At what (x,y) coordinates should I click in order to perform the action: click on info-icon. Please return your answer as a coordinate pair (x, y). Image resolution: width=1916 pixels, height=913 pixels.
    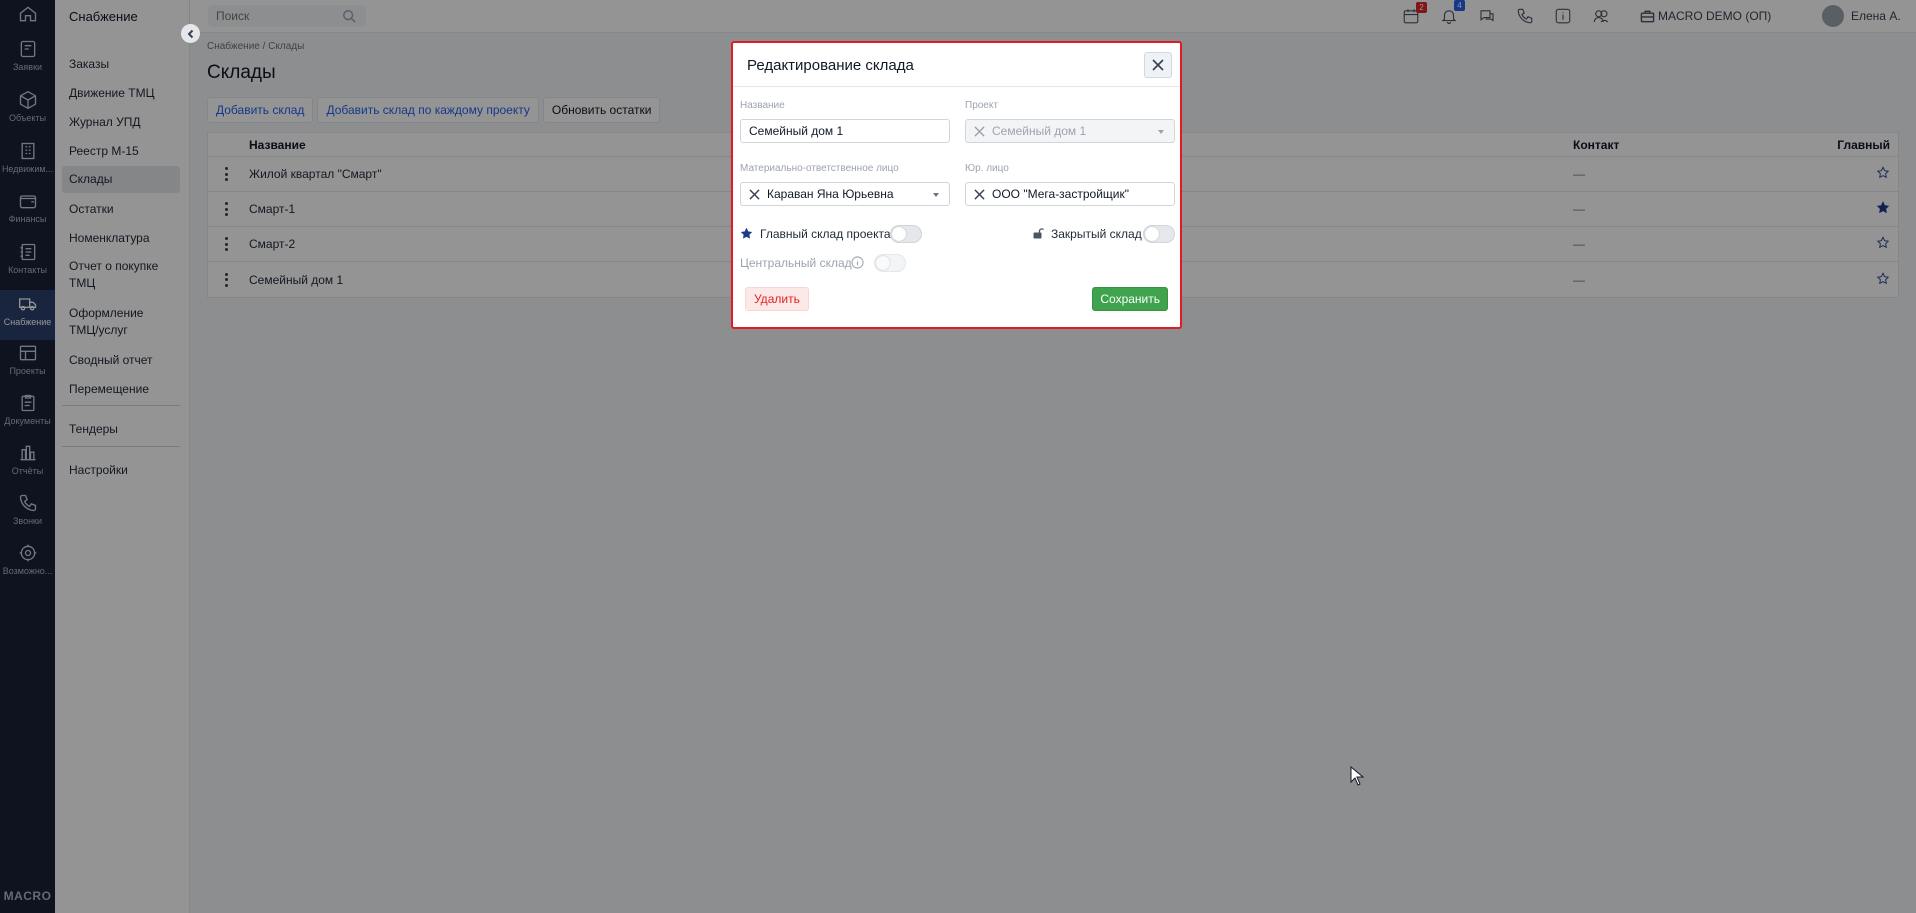
    Looking at the image, I should click on (857, 262).